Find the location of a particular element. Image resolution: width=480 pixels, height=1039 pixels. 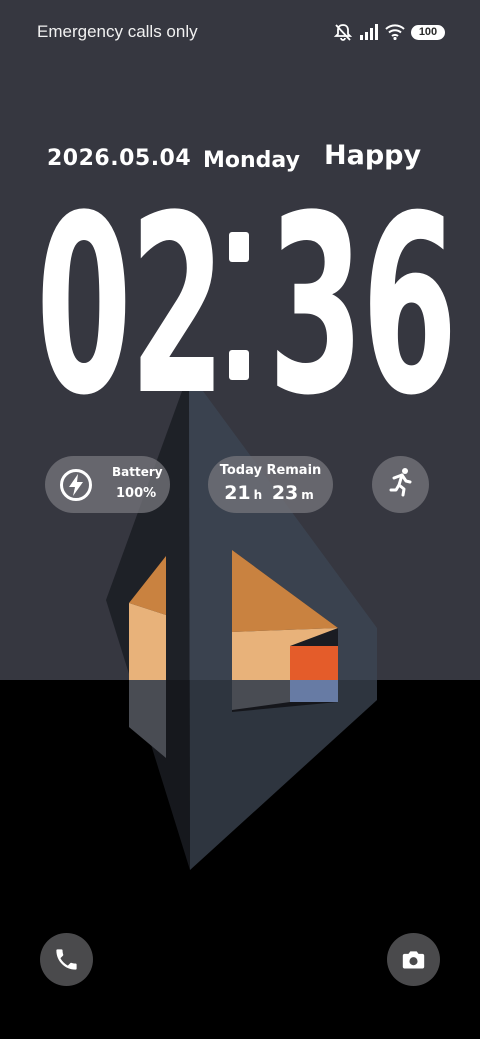

today-remain-value: 21 h 23 m is located at coordinates (270, 493).